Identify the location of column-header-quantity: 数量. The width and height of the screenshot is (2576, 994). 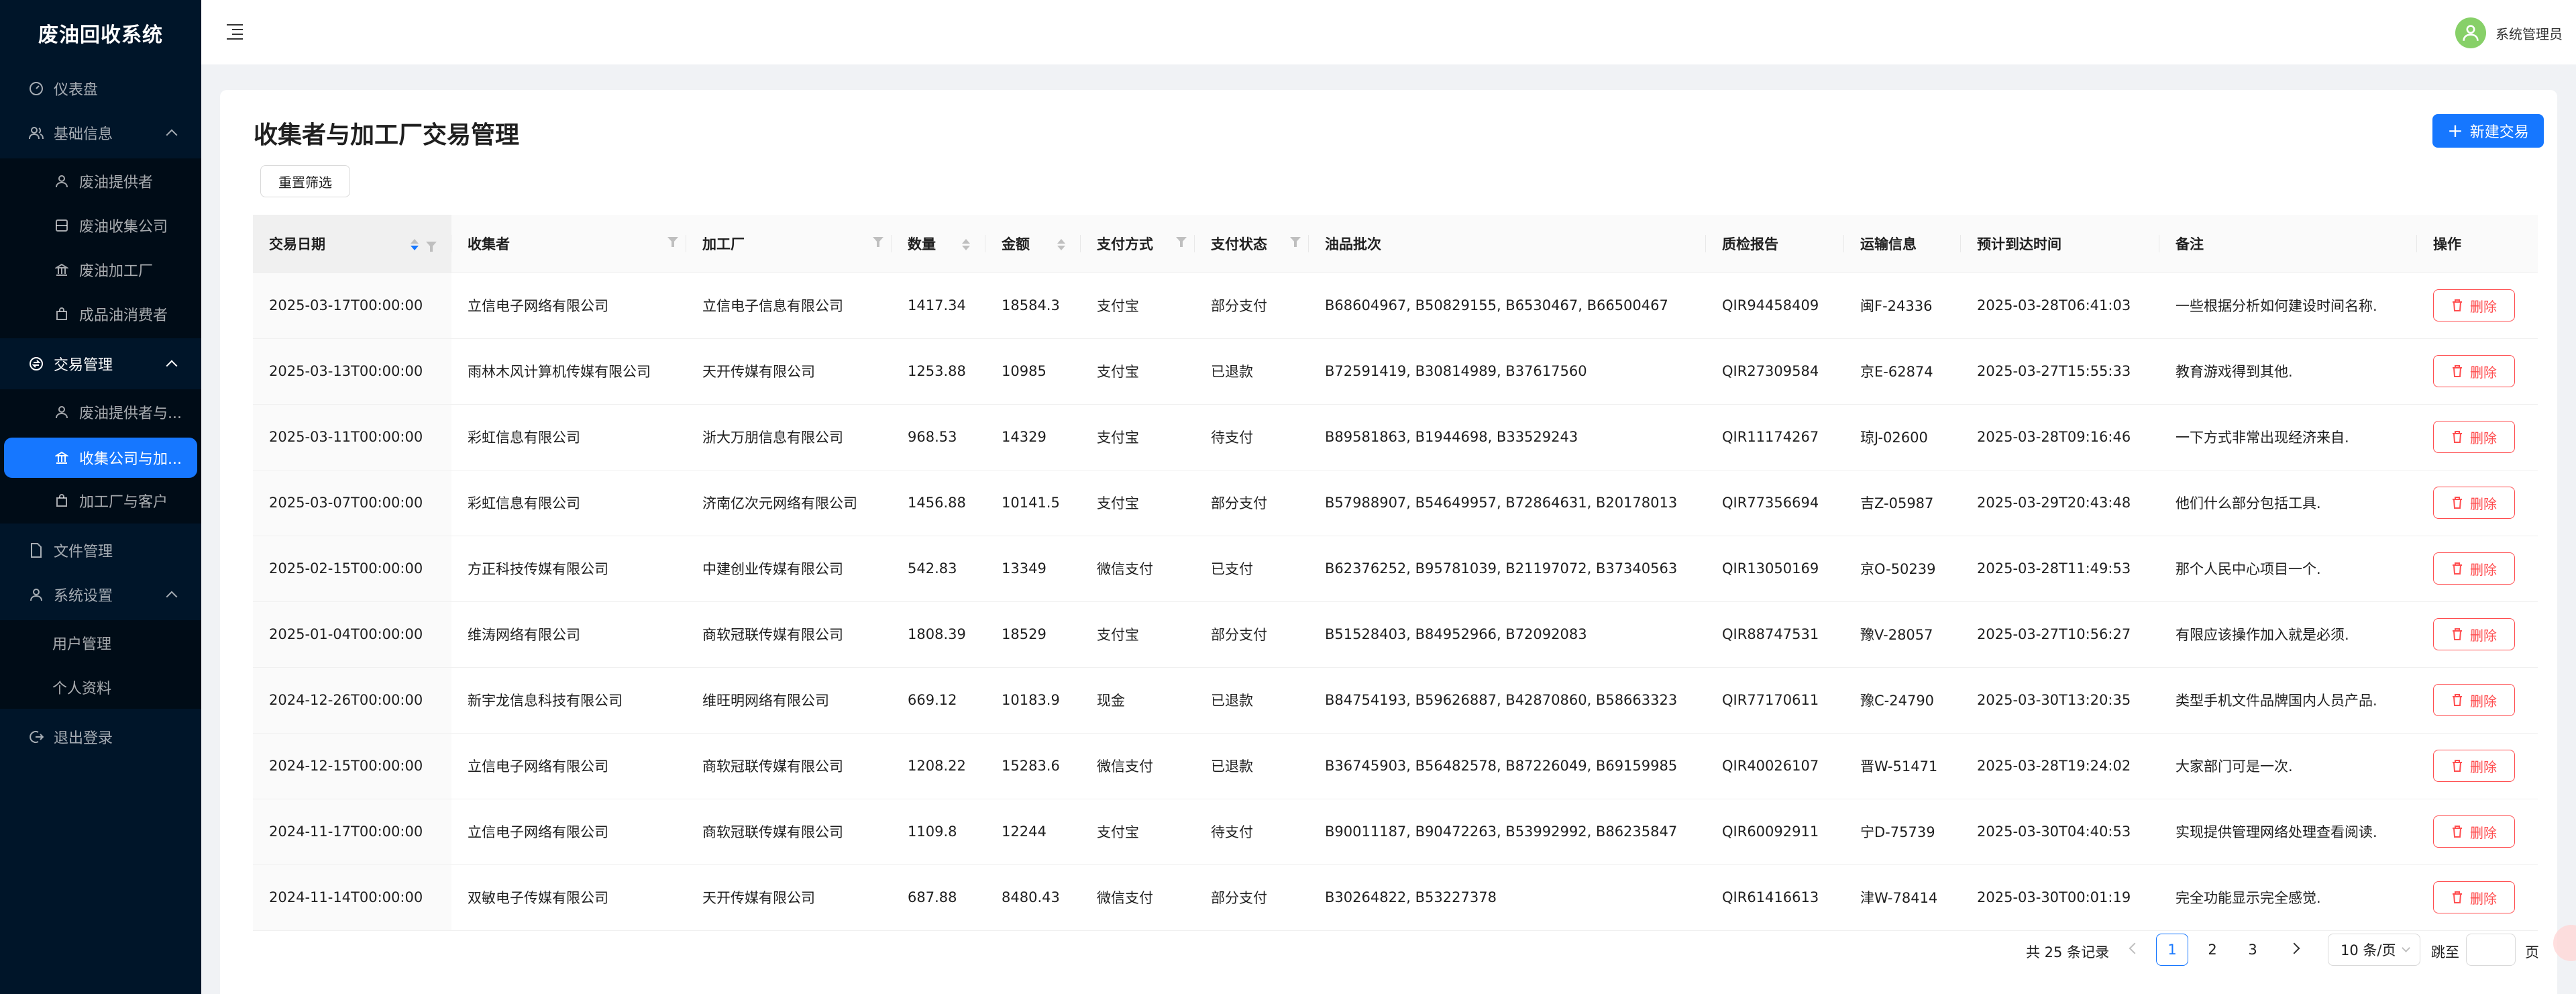
(938, 244).